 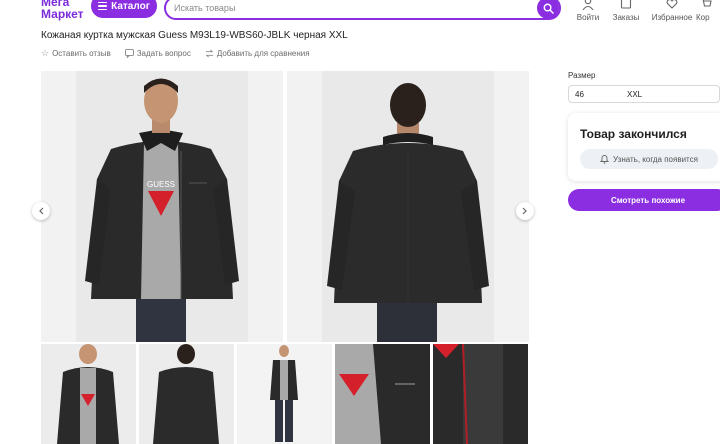 What do you see at coordinates (130, 6) in the screenshot?
I see `catalog-label: Каталог` at bounding box center [130, 6].